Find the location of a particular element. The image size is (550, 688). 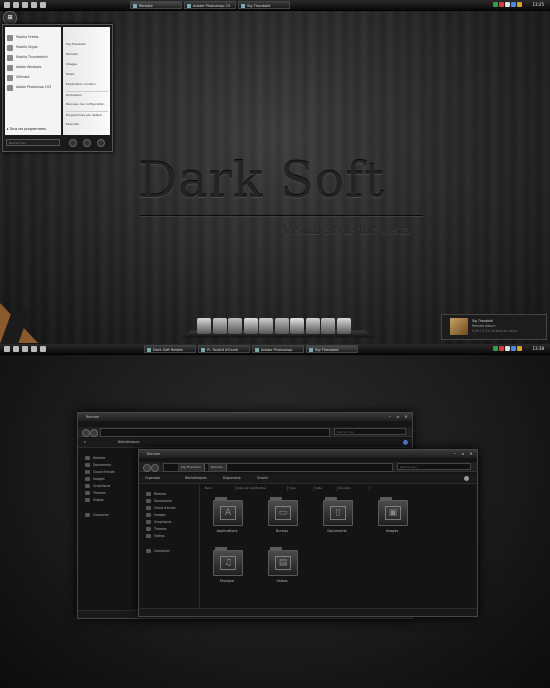

folder-item: ▭ is located at coordinates (282, 512).